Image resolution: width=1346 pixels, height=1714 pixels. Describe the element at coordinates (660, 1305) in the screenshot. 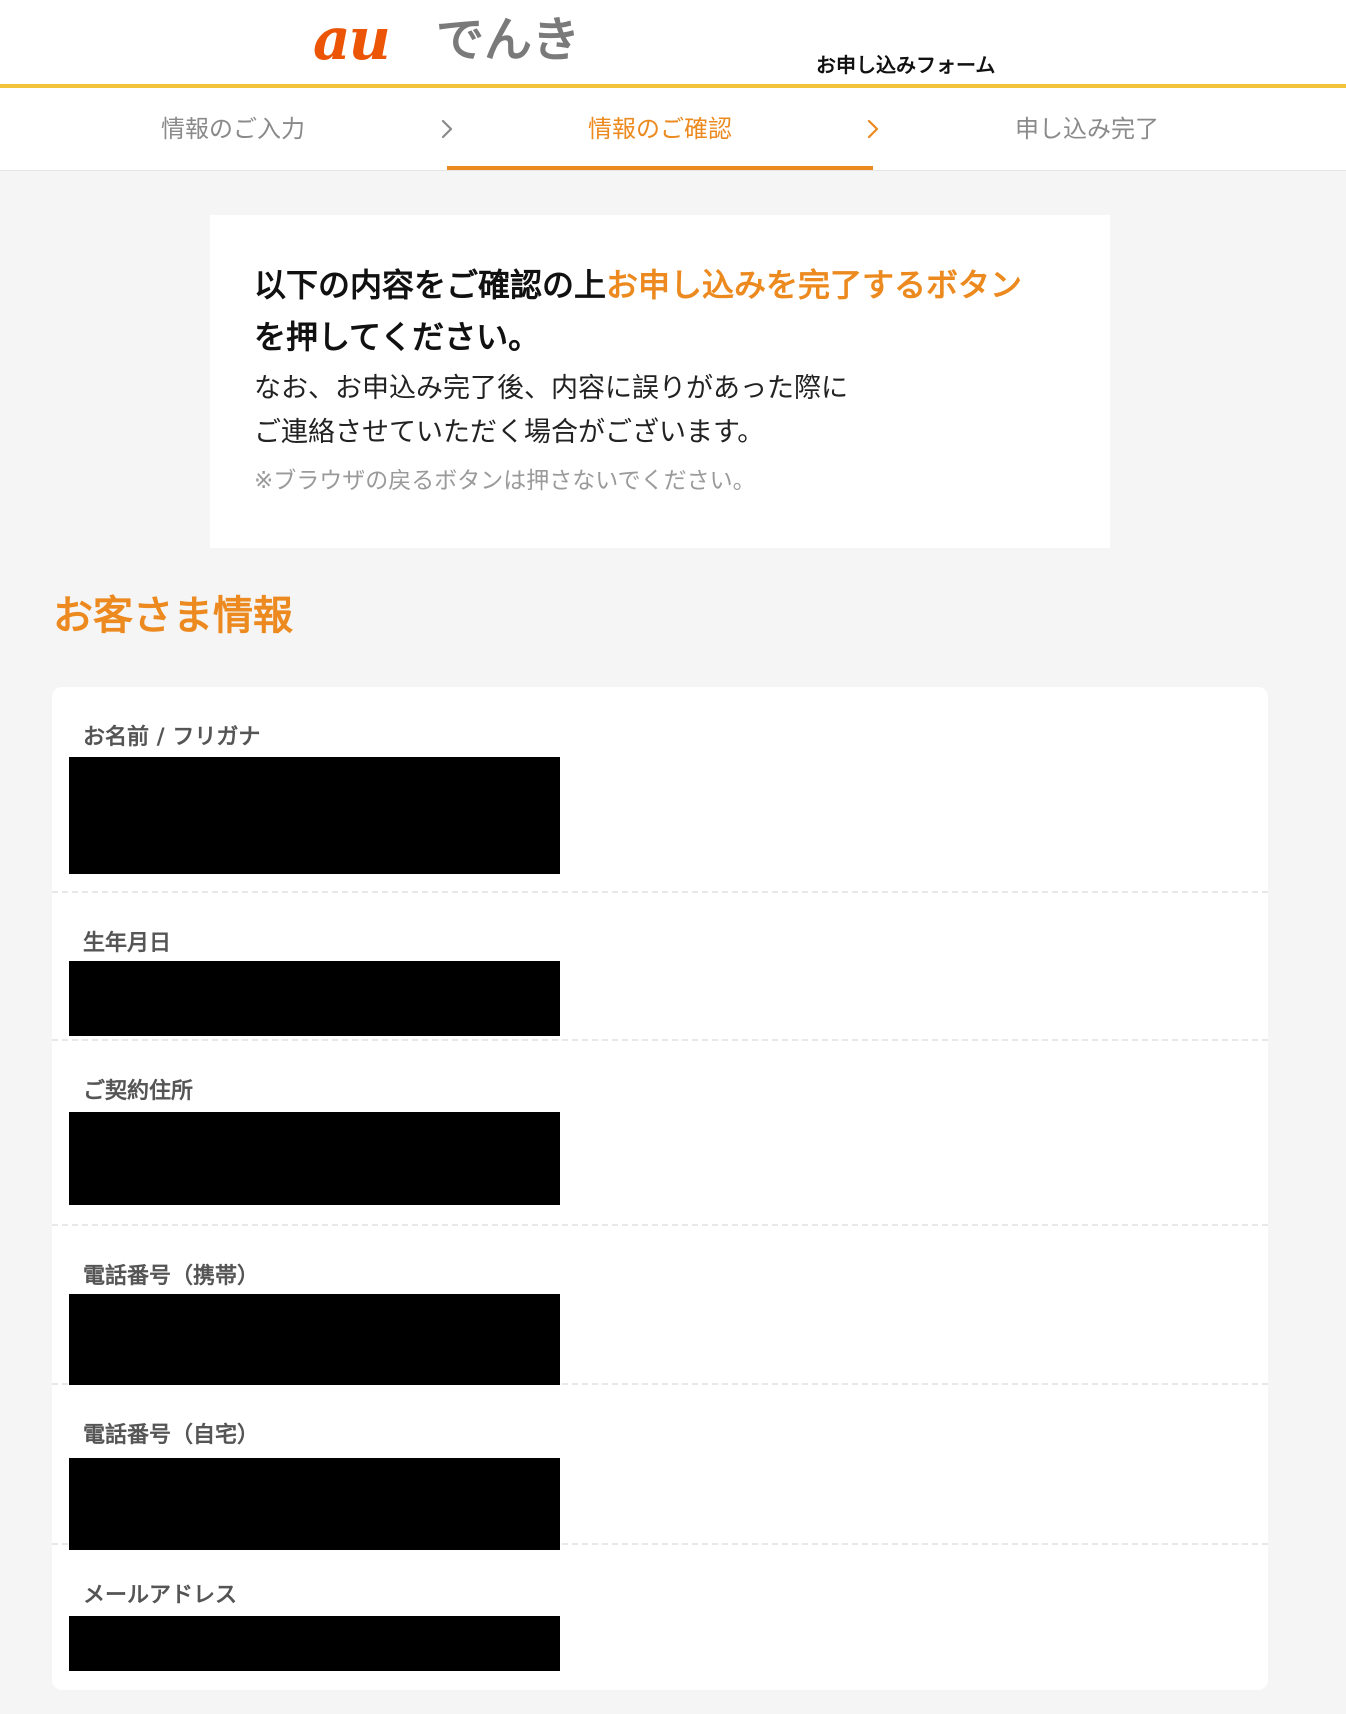

I see `field-row-mobile-phone: 電話番号（携帯）` at that location.